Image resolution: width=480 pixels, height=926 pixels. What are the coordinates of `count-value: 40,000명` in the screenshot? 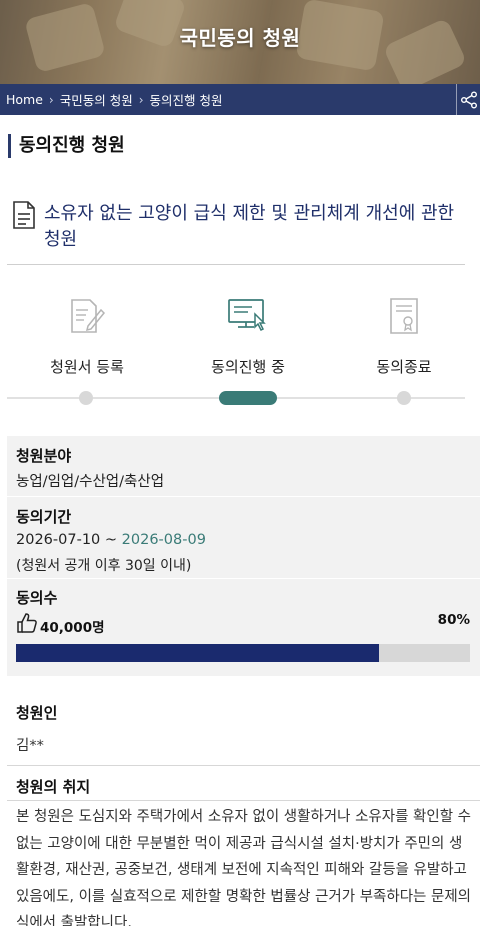 It's located at (72, 628).